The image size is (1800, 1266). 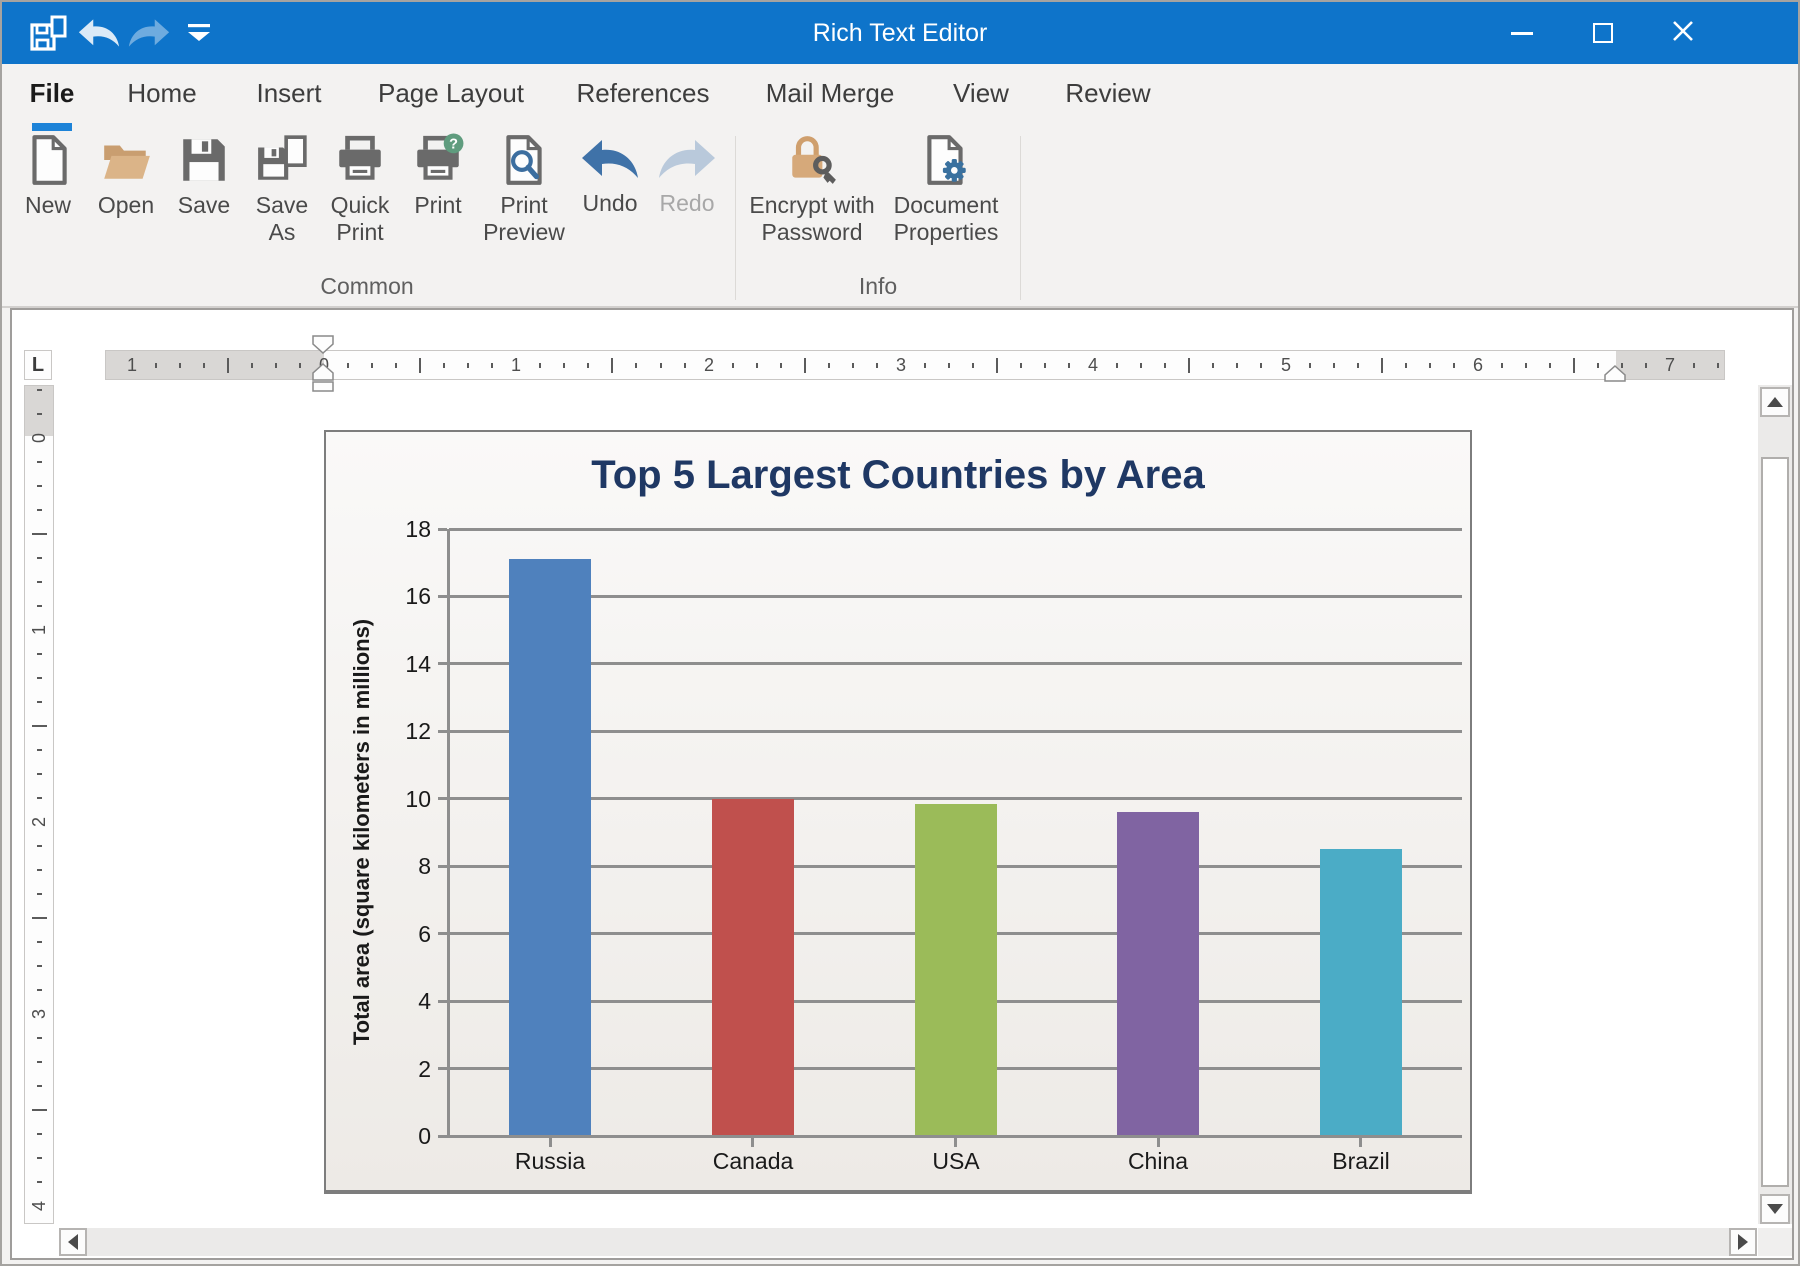 I want to click on first-line-indent-marker, so click(x=323, y=345).